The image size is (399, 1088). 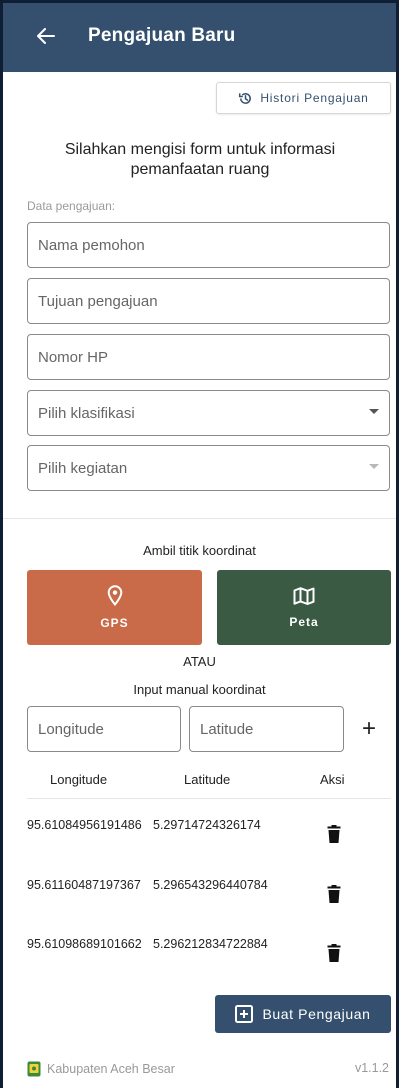 I want to click on nama-pemohon-placeholder: Nama pemohon, so click(x=91, y=245).